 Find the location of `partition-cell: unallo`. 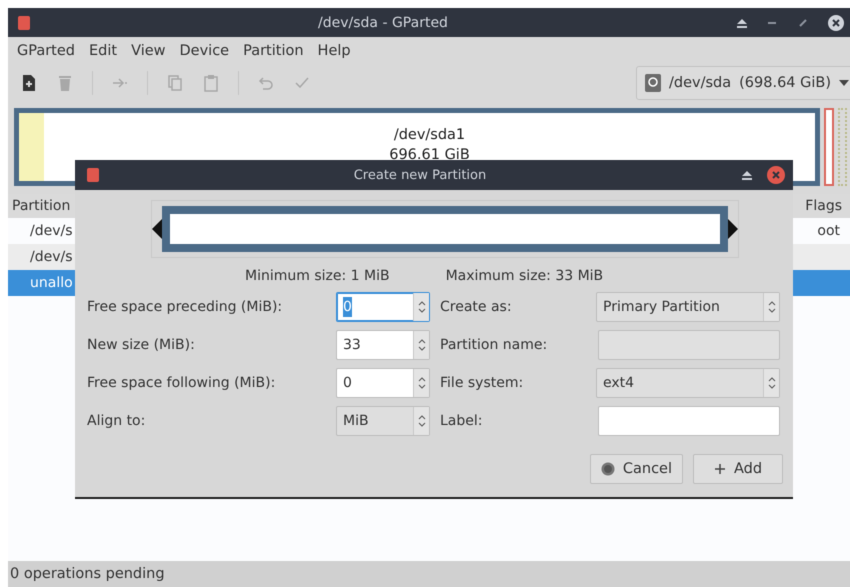

partition-cell: unallo is located at coordinates (51, 283).